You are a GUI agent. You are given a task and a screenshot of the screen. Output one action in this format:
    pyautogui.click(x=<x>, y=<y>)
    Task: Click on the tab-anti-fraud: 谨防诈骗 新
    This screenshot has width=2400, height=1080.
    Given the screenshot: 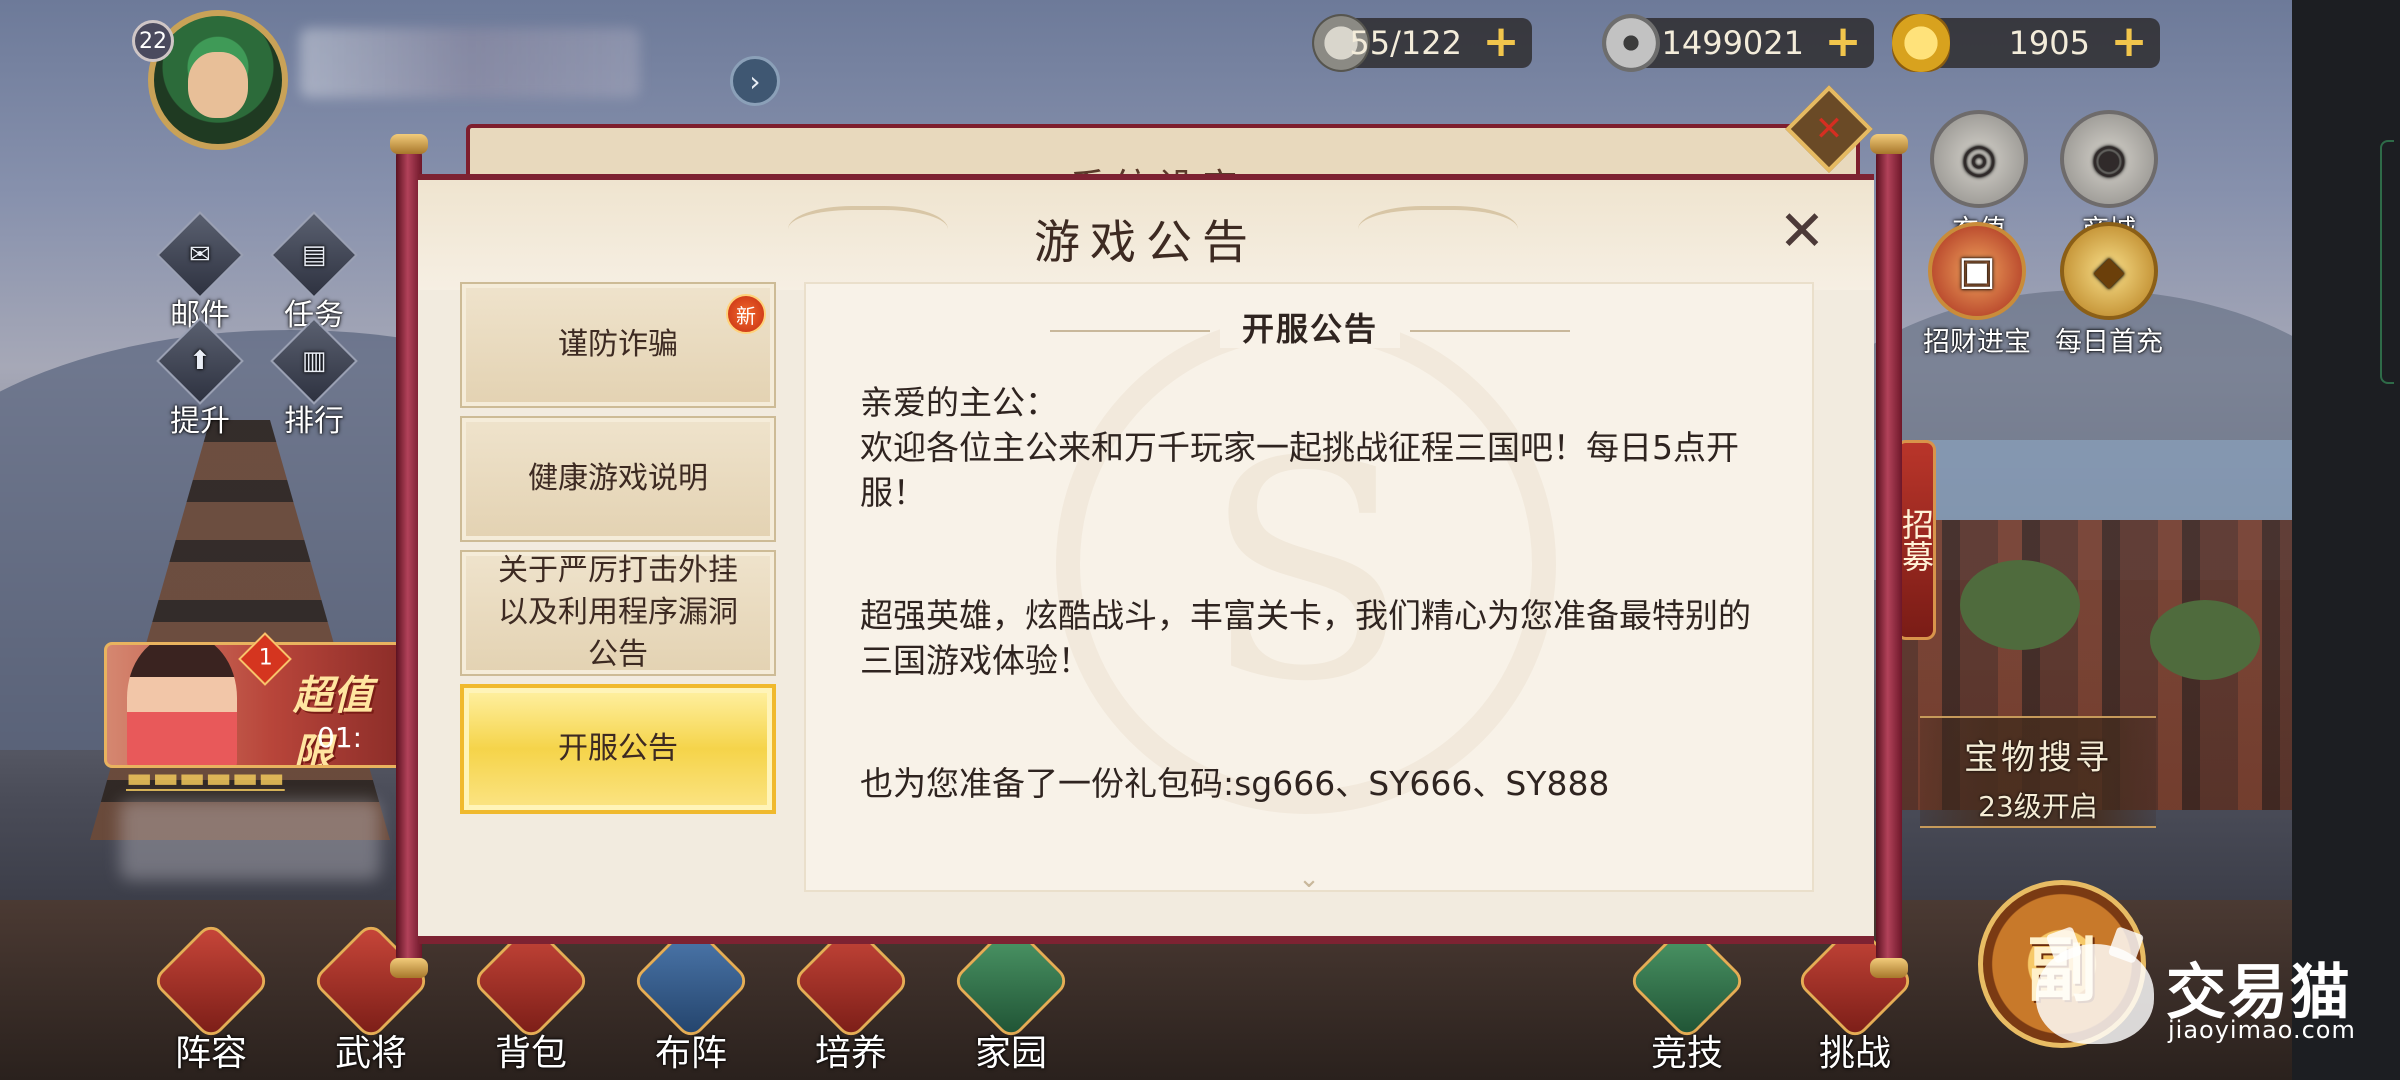 What is the action you would take?
    pyautogui.click(x=618, y=345)
    